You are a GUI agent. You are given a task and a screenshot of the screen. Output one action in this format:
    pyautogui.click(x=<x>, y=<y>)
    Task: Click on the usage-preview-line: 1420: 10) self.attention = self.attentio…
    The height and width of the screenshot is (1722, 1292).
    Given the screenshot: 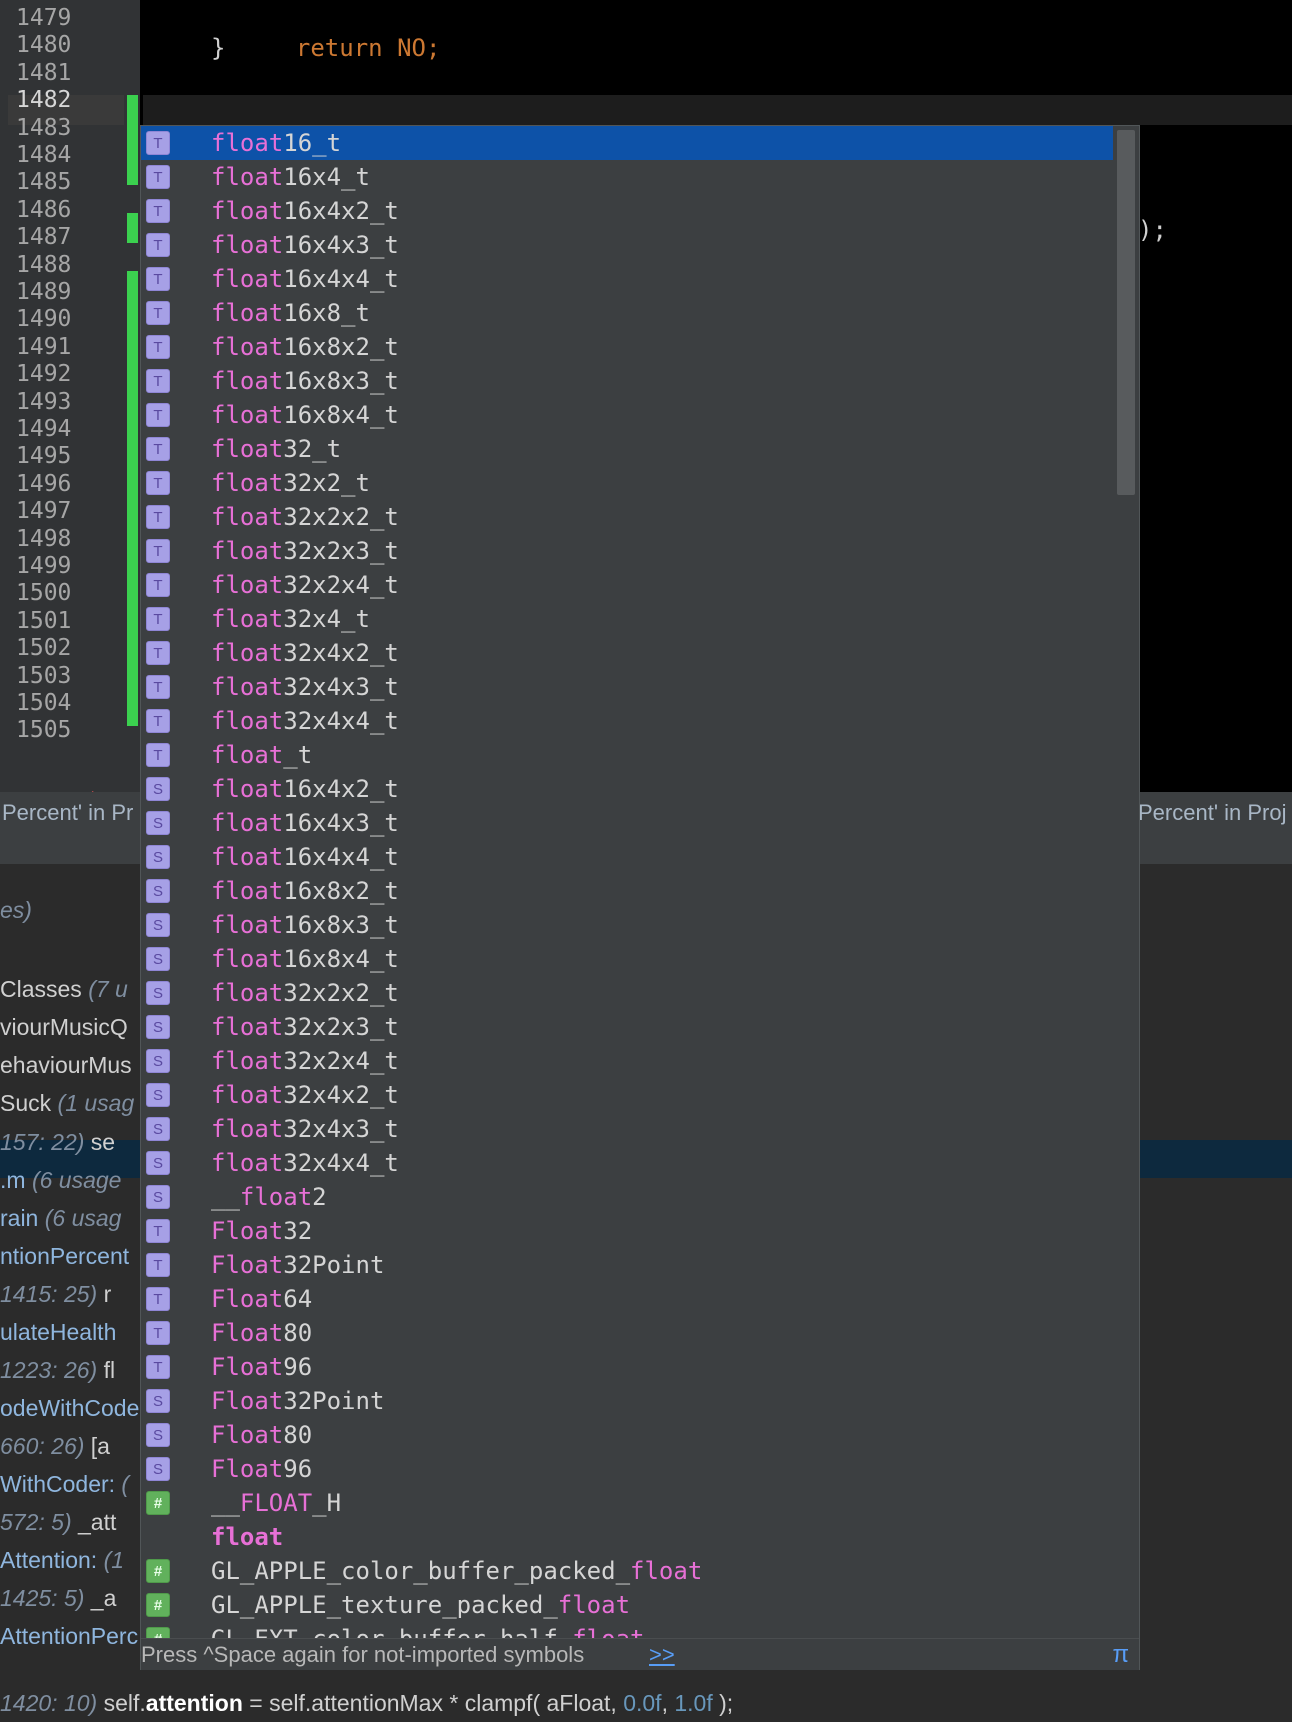 What is the action you would take?
    pyautogui.click(x=366, y=1703)
    